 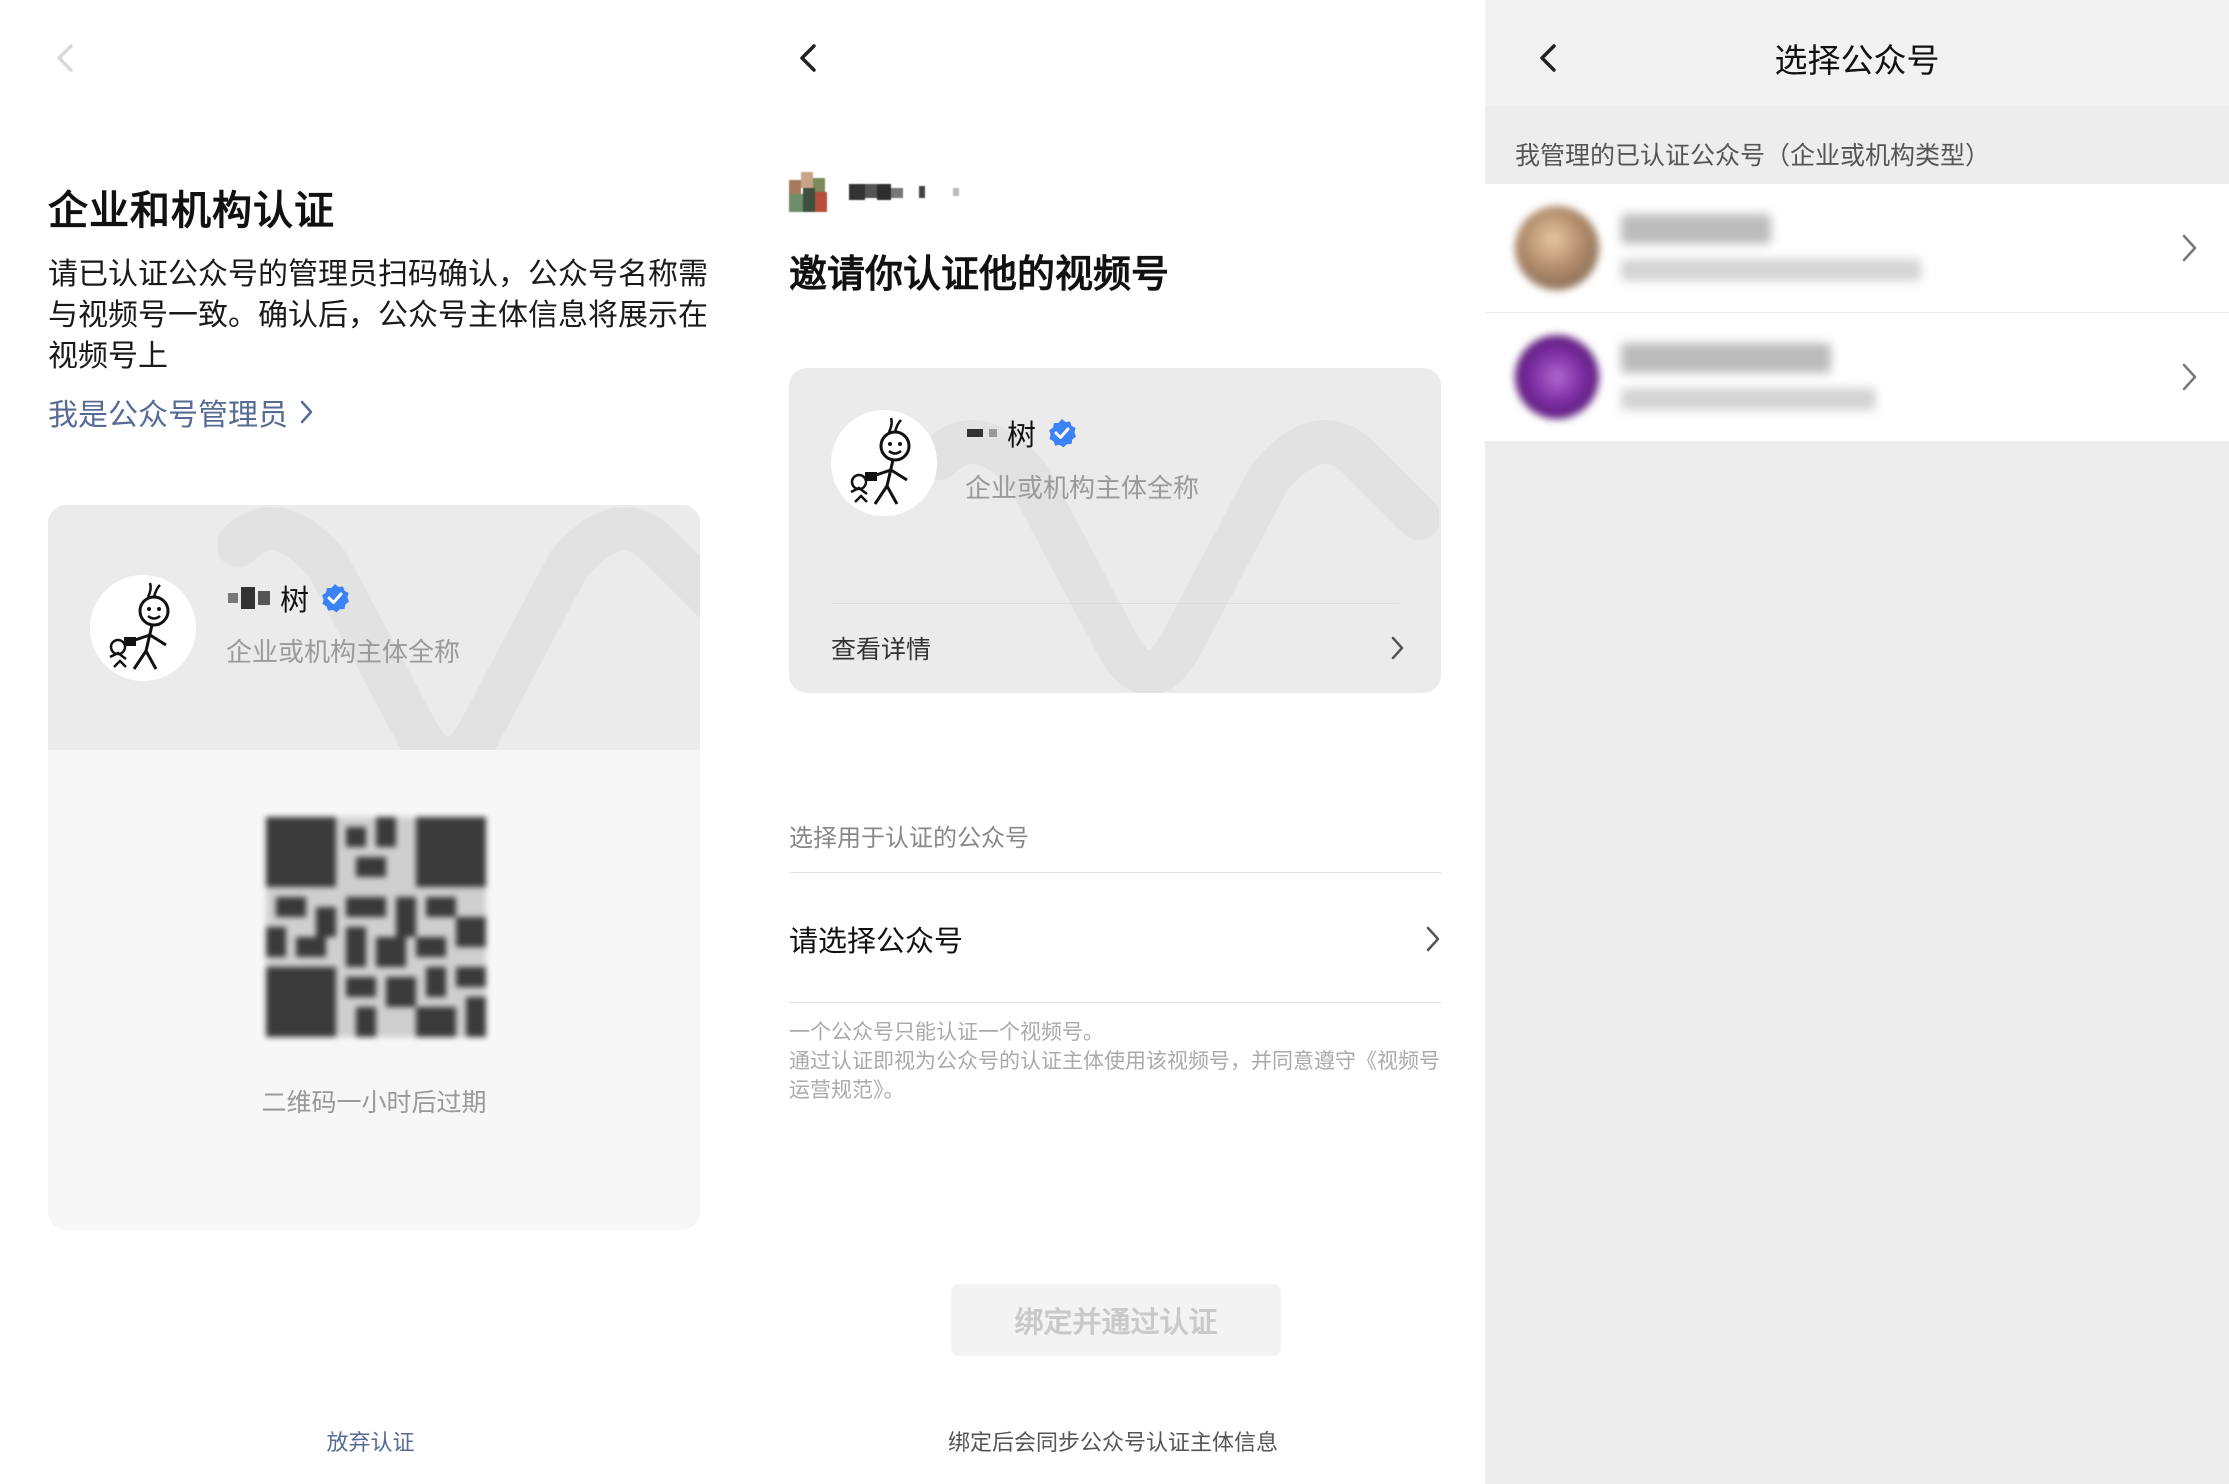 What do you see at coordinates (1115, 530) in the screenshot?
I see `video-account-card: 树 企业或机构主体全称 查看详情` at bounding box center [1115, 530].